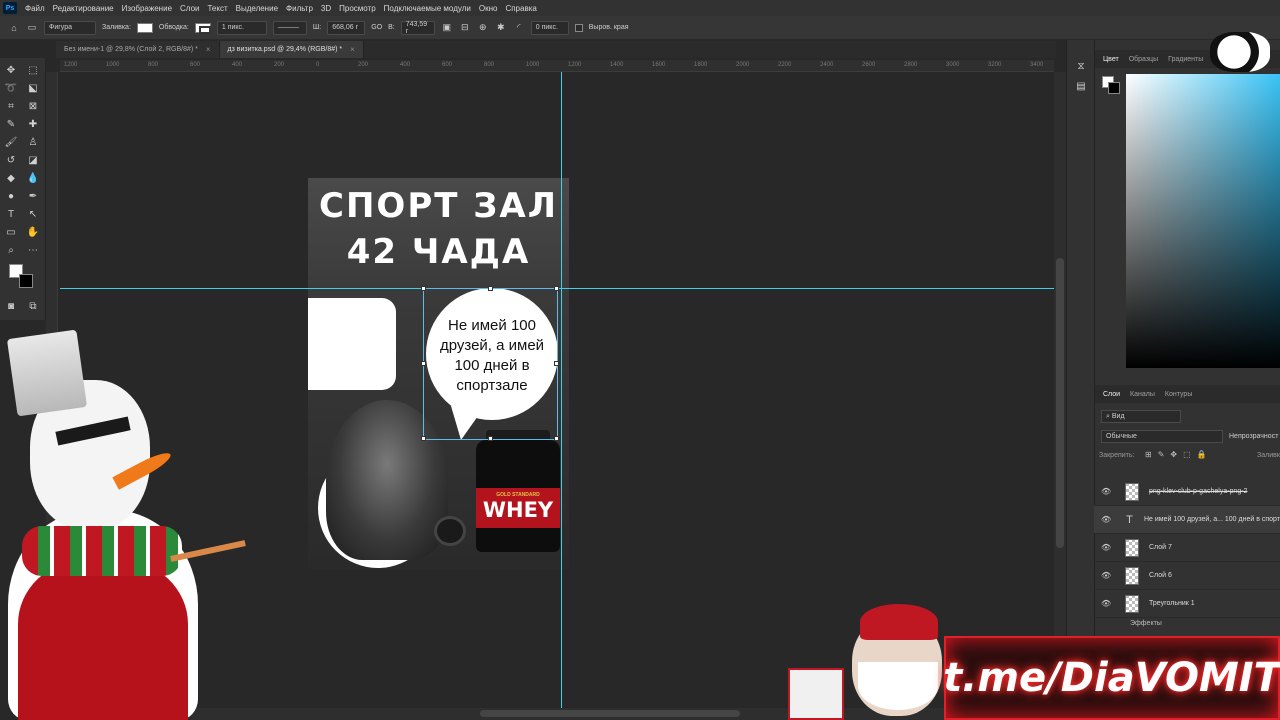 The width and height of the screenshot is (1280, 720). Describe the element at coordinates (11, 142) in the screenshot. I see `brush-tool-icon: 🖌` at that location.